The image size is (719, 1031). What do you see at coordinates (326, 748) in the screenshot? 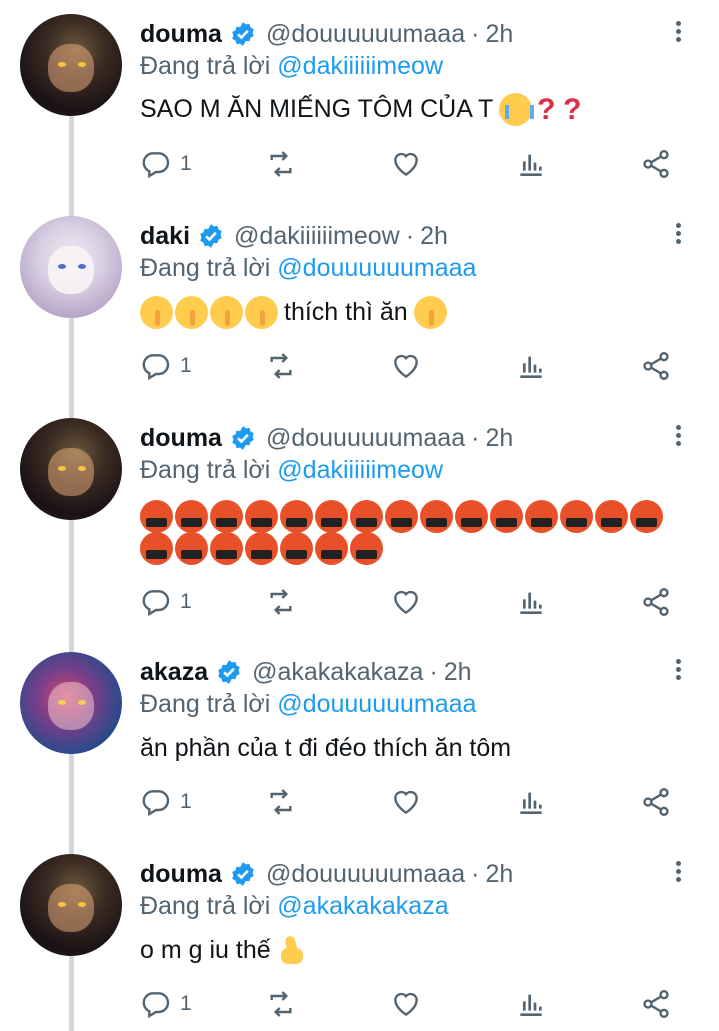
I see `tweet-text: ăn phần của t đi đéo thích ăn tôm` at bounding box center [326, 748].